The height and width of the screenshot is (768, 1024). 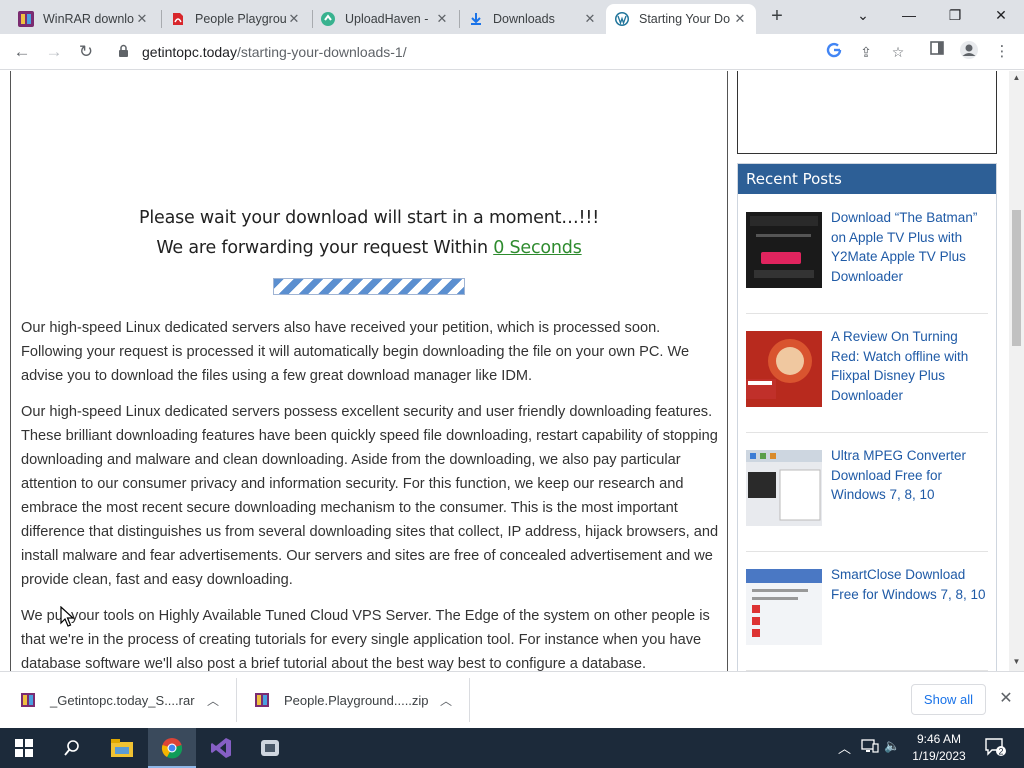 What do you see at coordinates (361, 700) in the screenshot?
I see `download-item: People.Playground.....zip ︿` at bounding box center [361, 700].